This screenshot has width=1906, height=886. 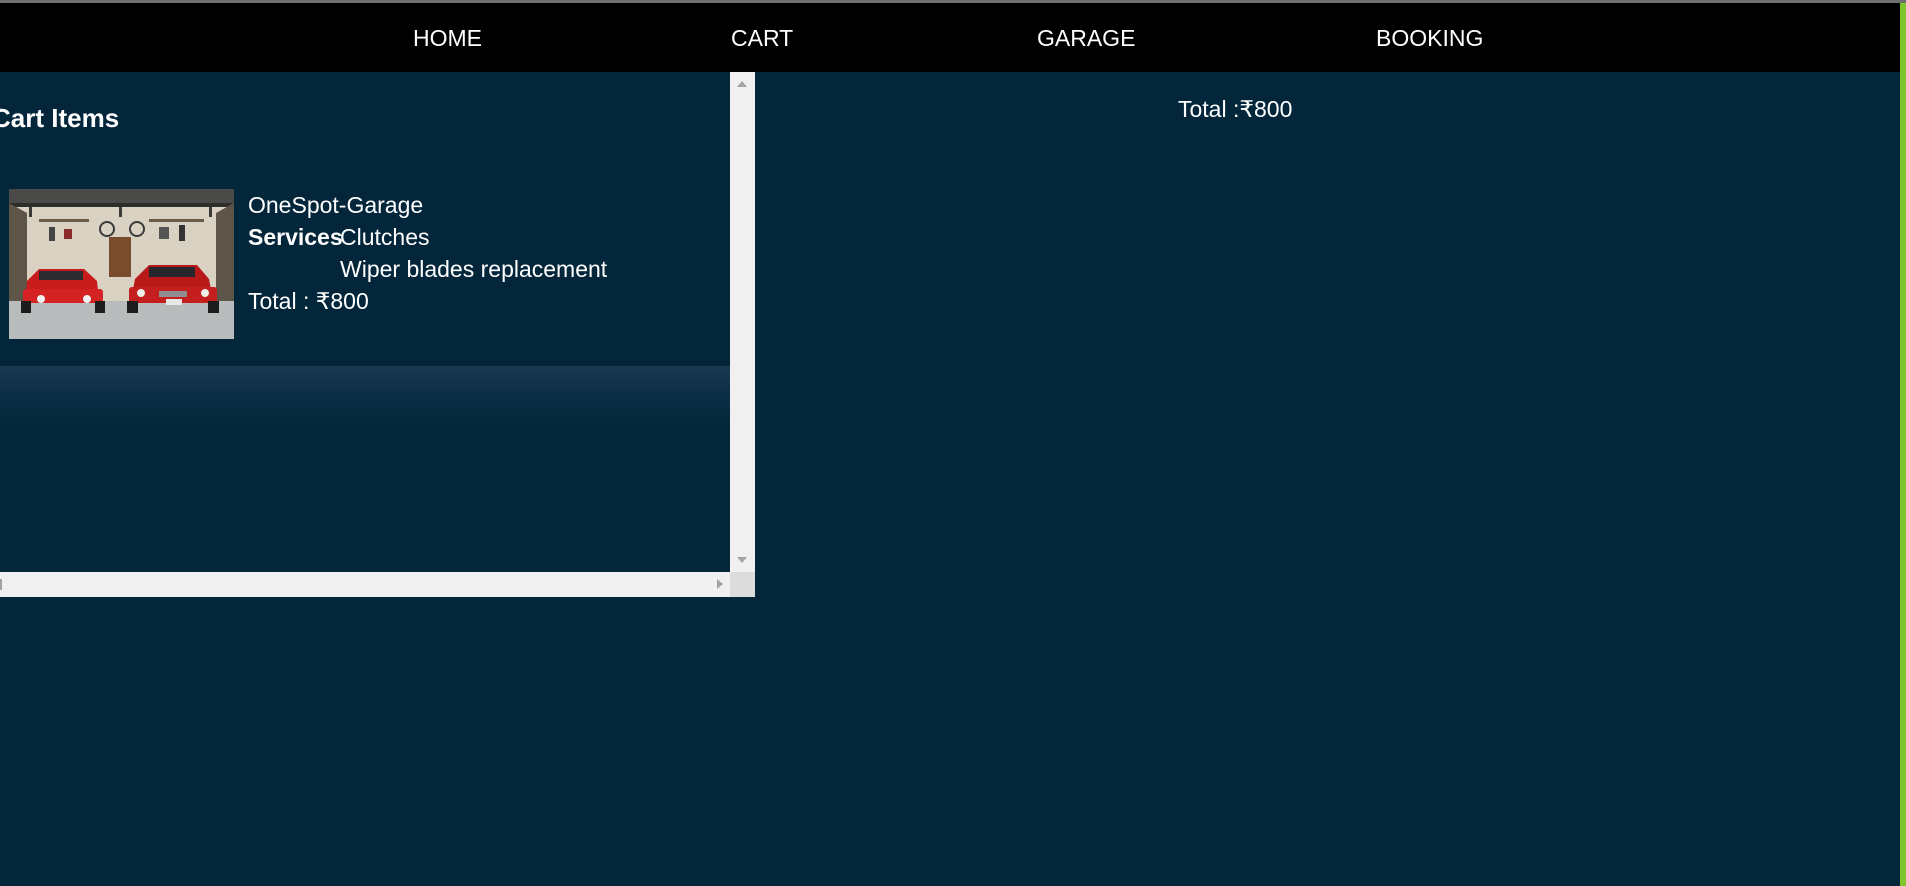 What do you see at coordinates (365, 396) in the screenshot?
I see `cart-item-divider-shadow` at bounding box center [365, 396].